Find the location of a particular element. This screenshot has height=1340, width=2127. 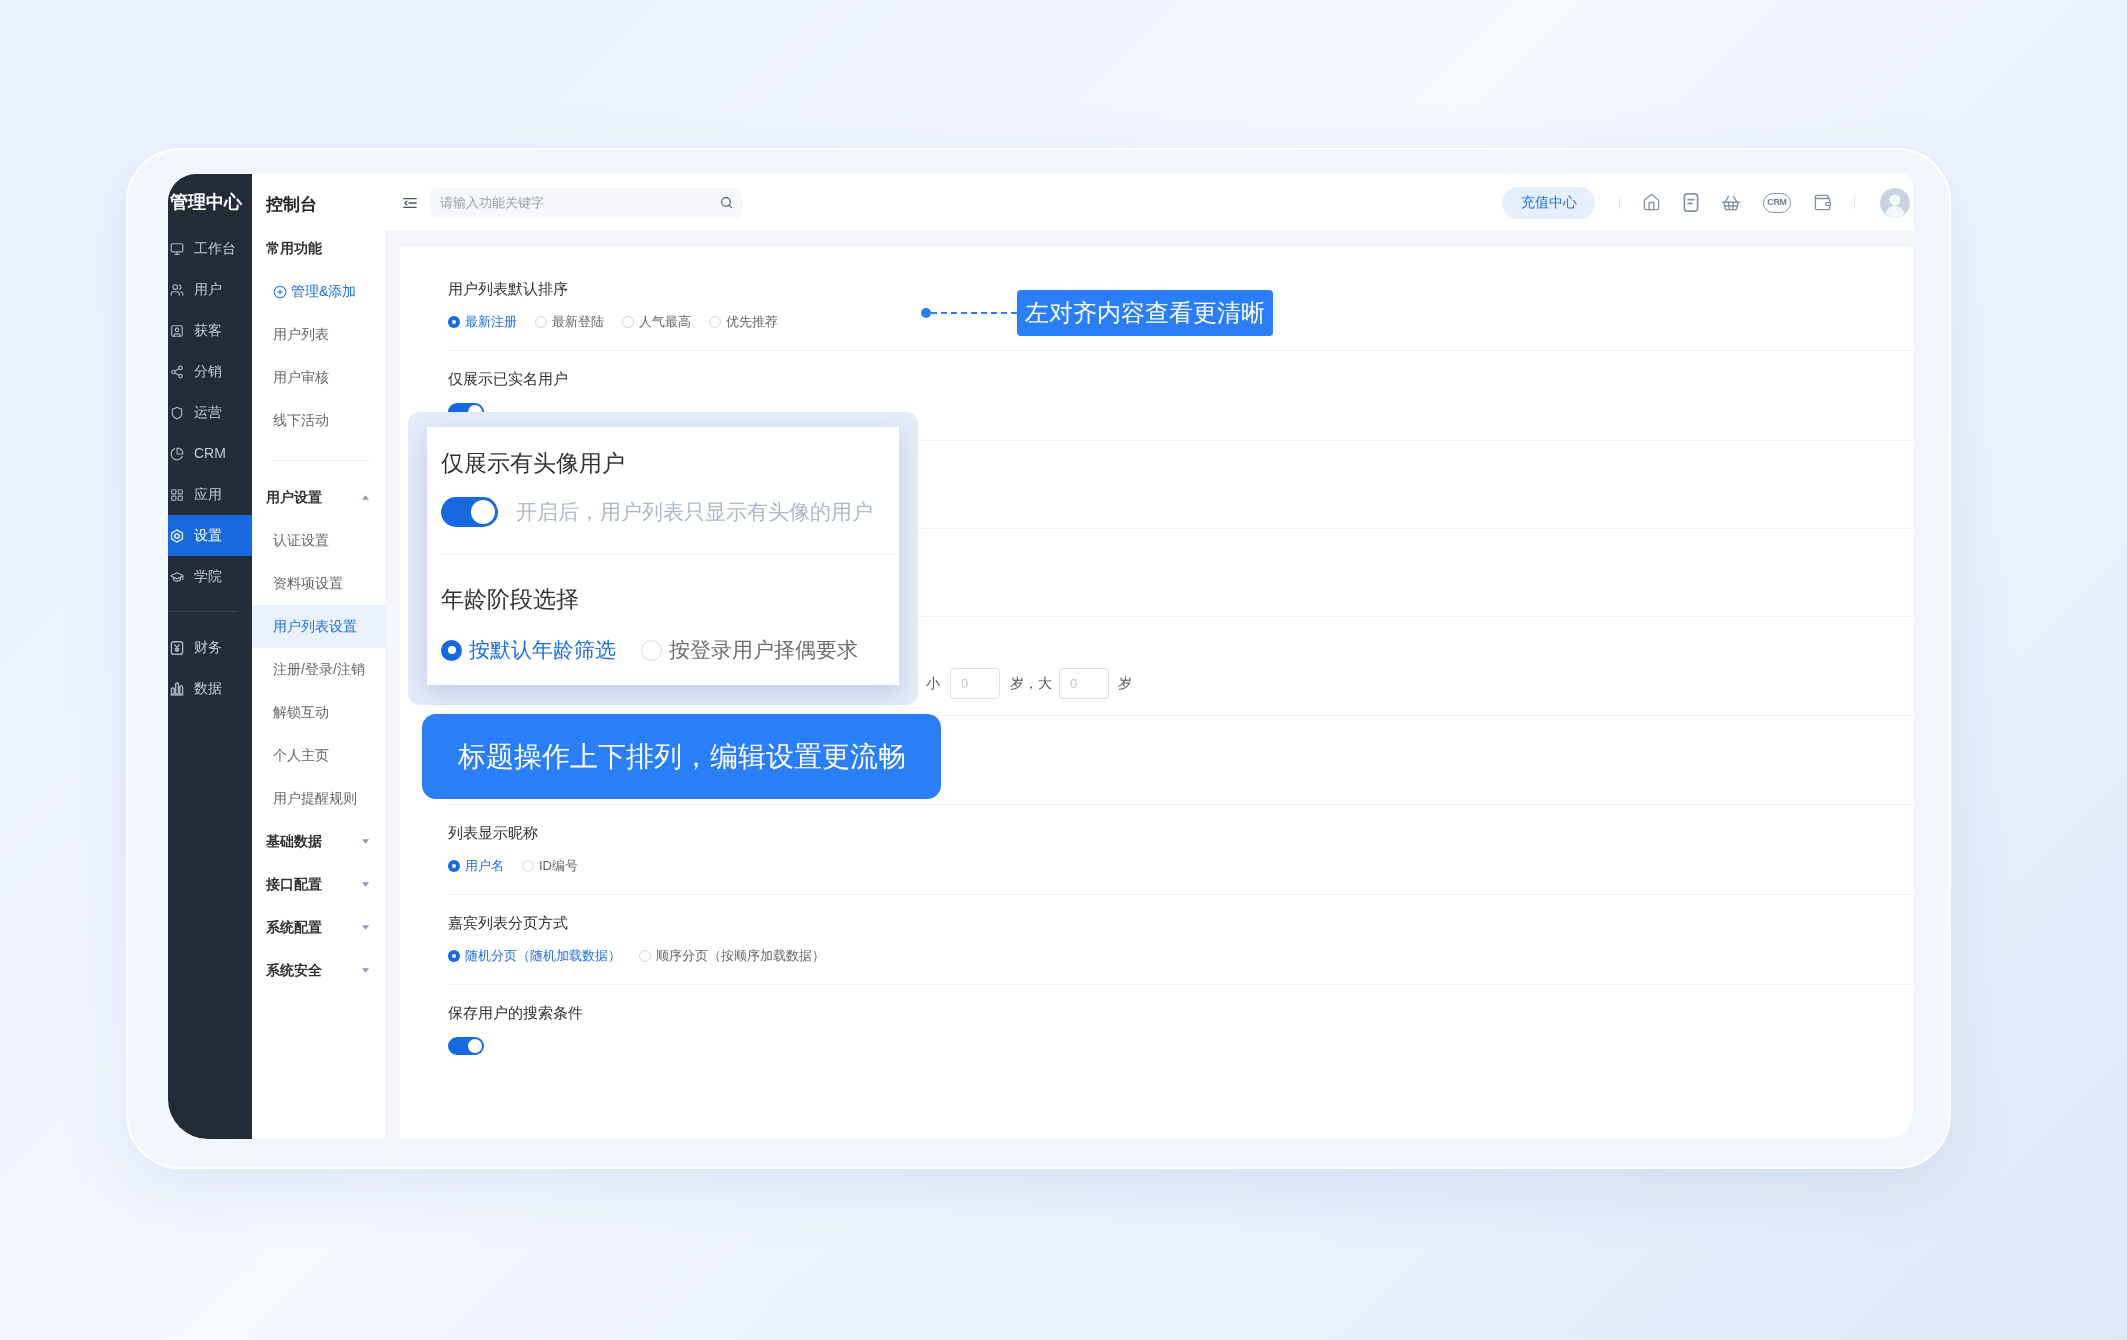

radio-option: 最新注册 is located at coordinates (482, 322).